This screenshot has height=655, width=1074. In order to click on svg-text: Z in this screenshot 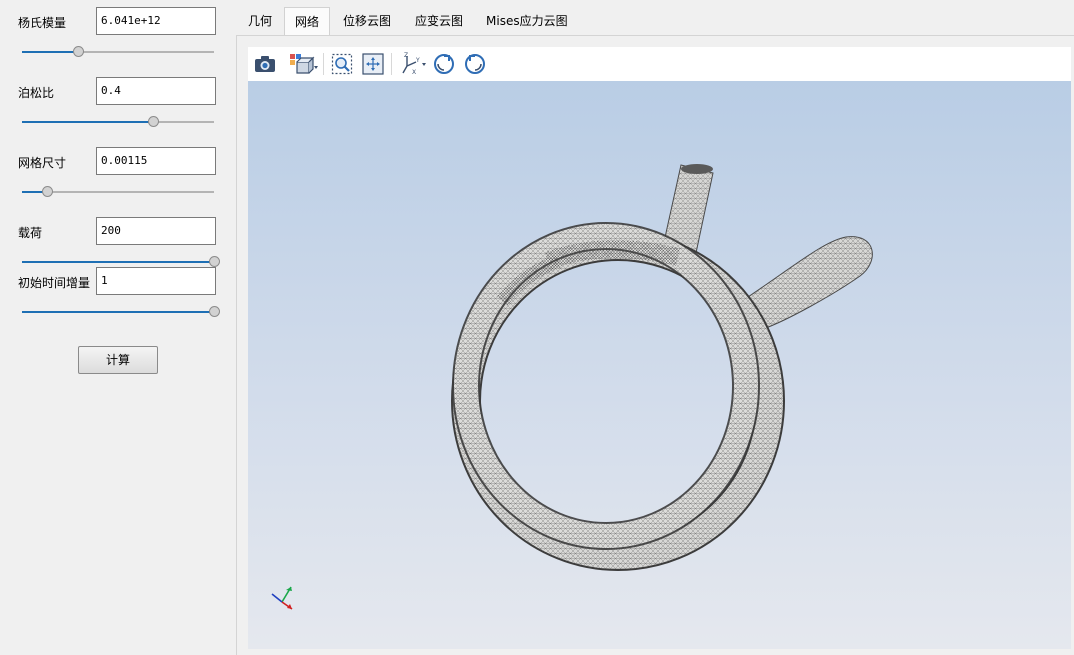, I will do `click(406, 55)`.